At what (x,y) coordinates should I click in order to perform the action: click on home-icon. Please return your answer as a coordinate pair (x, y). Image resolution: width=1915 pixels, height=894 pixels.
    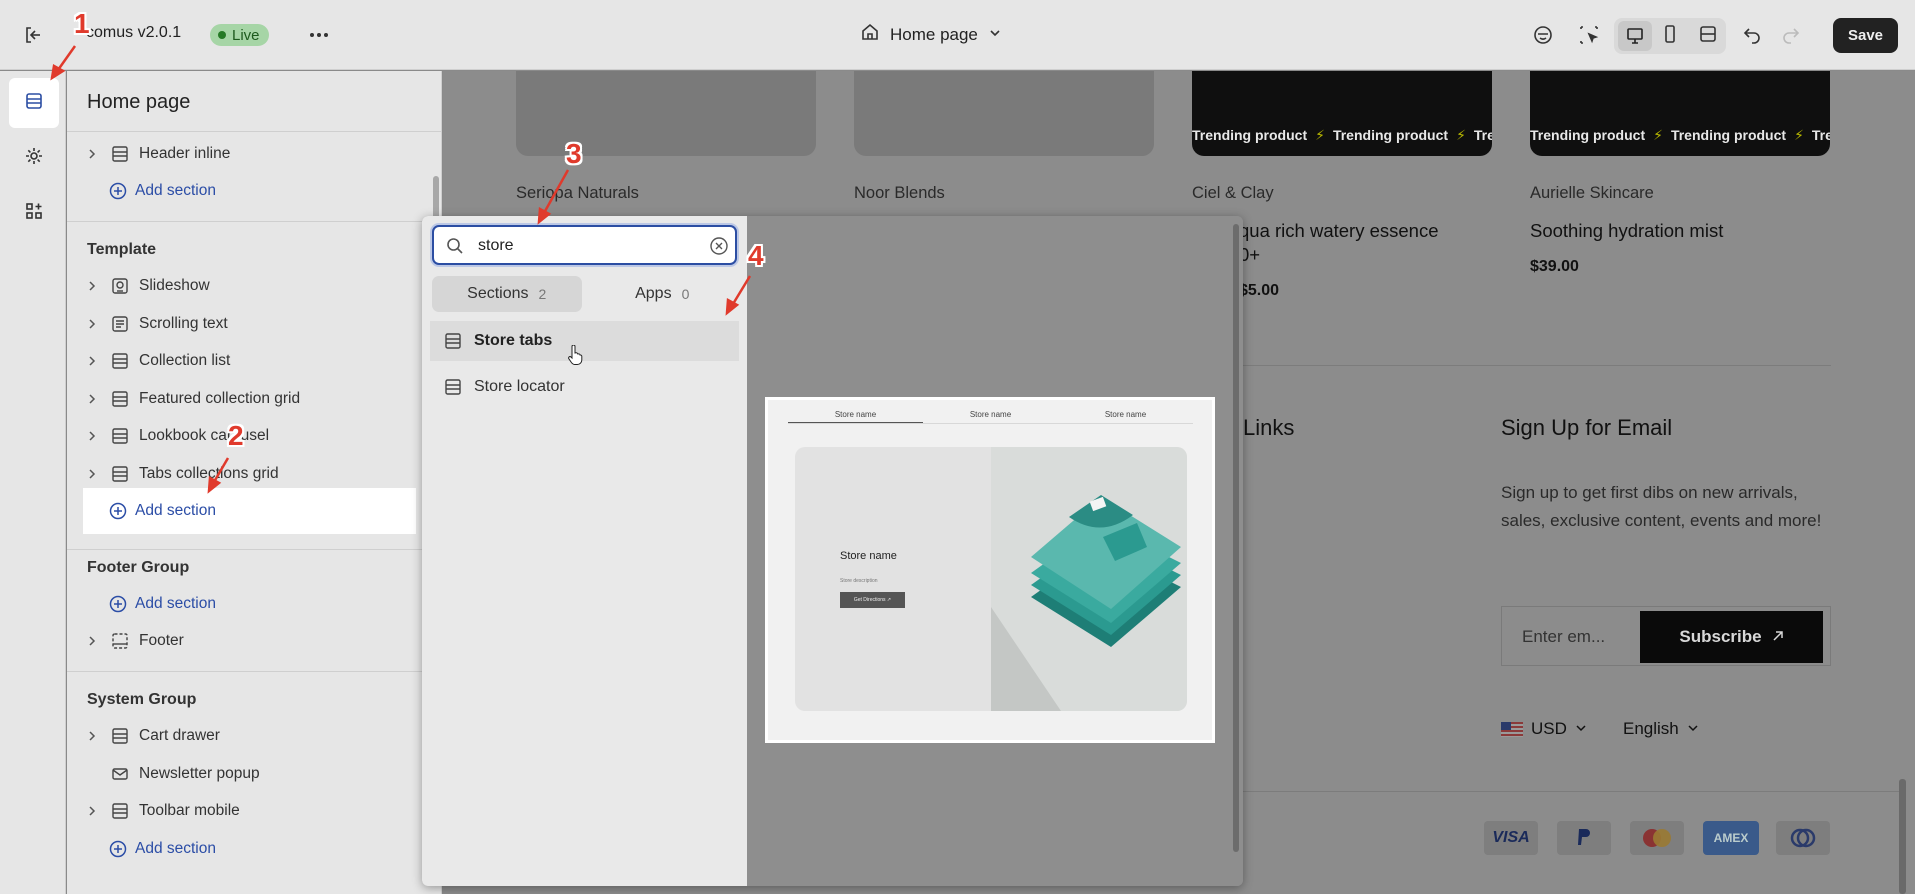
    Looking at the image, I should click on (870, 34).